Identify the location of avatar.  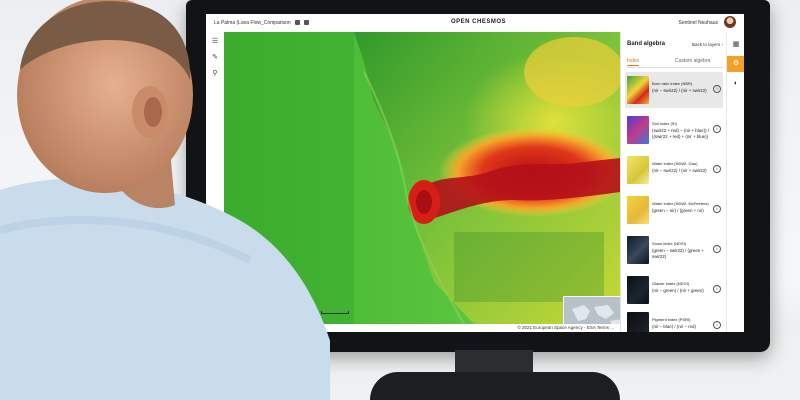
(730, 22).